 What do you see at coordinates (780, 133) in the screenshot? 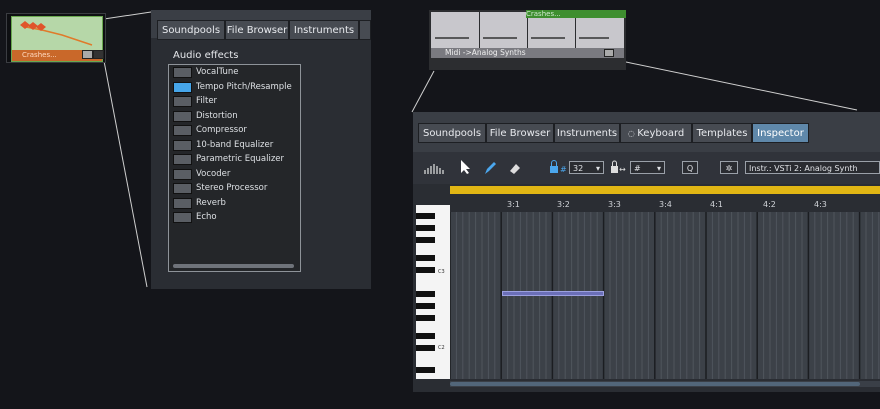
I see `tab-inspector: Inspector` at bounding box center [780, 133].